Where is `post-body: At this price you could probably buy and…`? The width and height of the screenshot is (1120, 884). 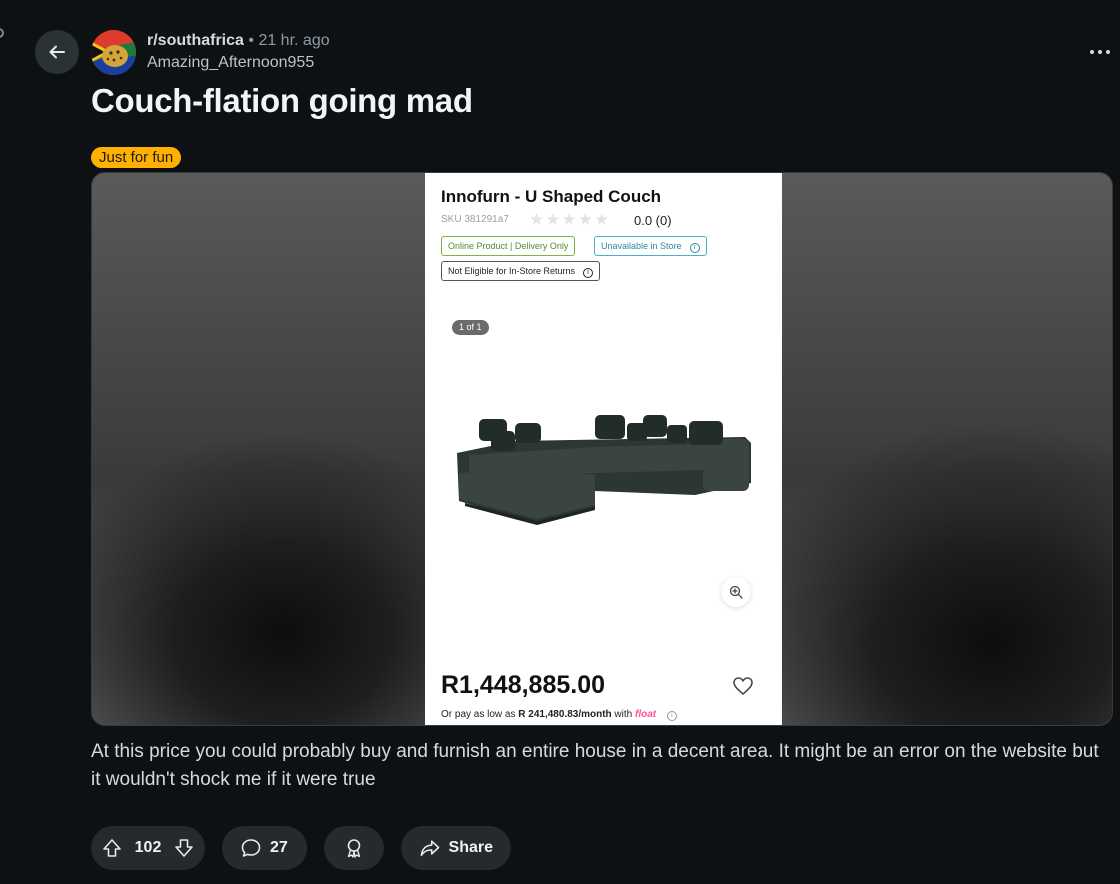 post-body: At this price you could probably buy and… is located at coordinates (595, 765).